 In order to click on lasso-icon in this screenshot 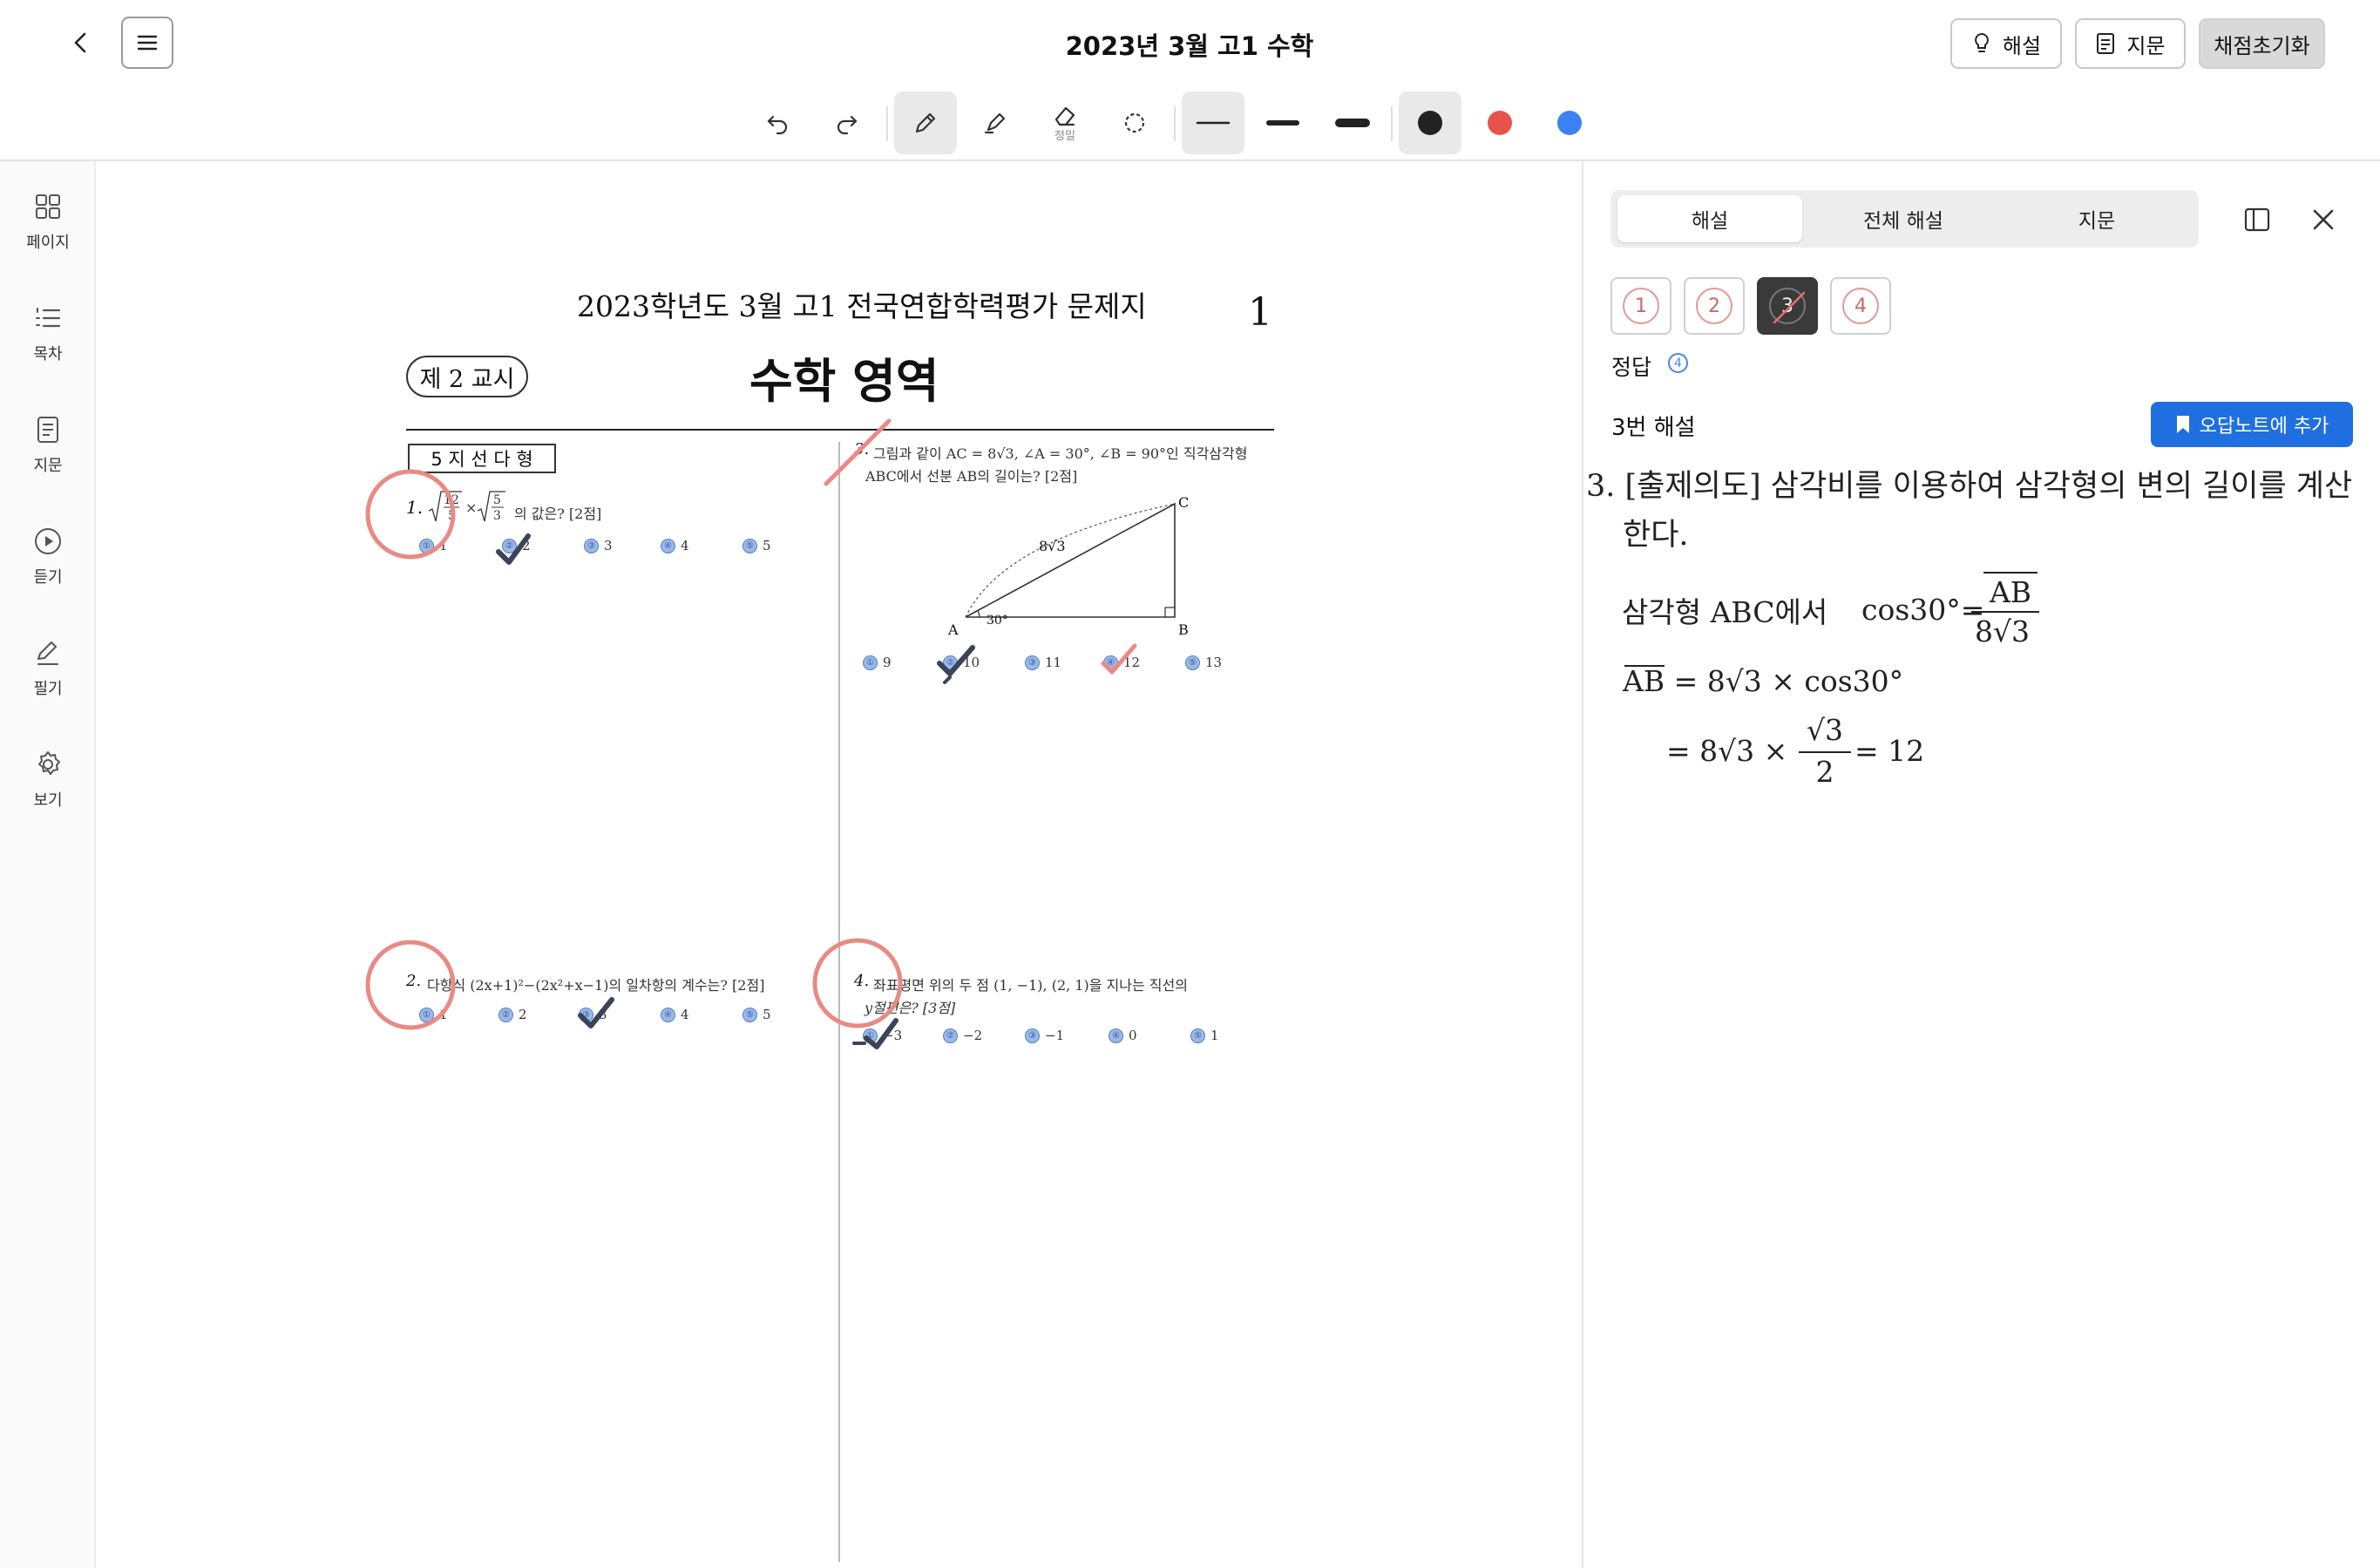, I will do `click(1134, 122)`.